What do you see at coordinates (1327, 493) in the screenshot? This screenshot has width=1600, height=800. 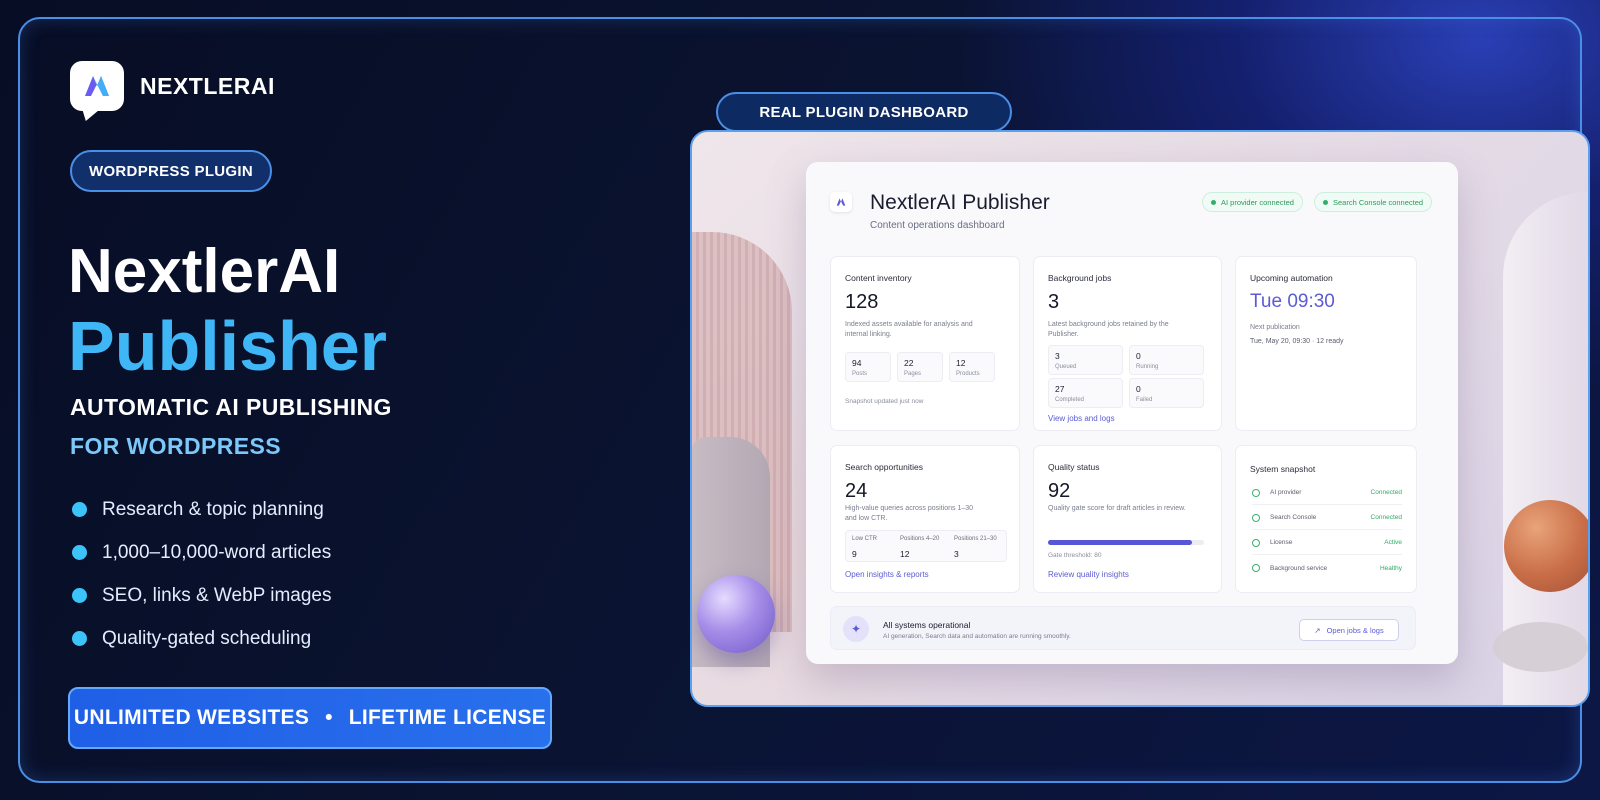 I see `system-row: AI provider Connected` at bounding box center [1327, 493].